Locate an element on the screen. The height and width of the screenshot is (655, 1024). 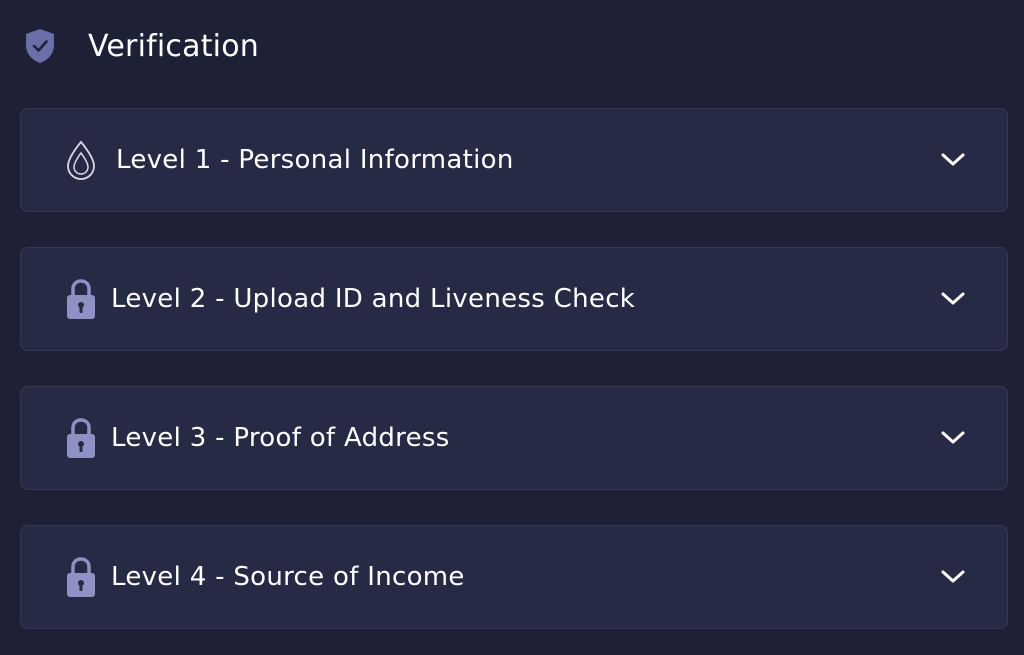
verification-header: Verification is located at coordinates (140, 46).